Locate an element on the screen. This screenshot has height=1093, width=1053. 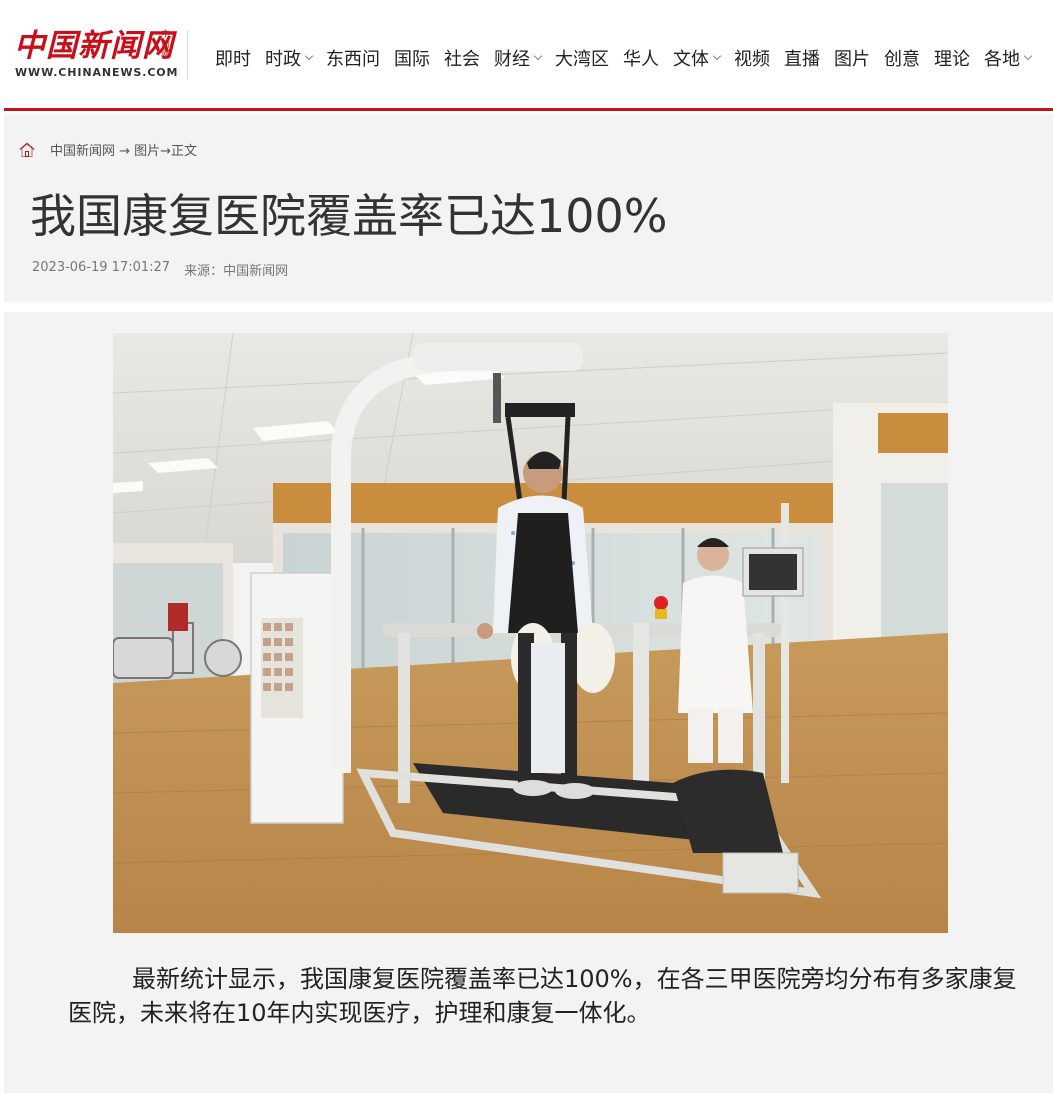
nav-item-label: 东西问 is located at coordinates (353, 59).